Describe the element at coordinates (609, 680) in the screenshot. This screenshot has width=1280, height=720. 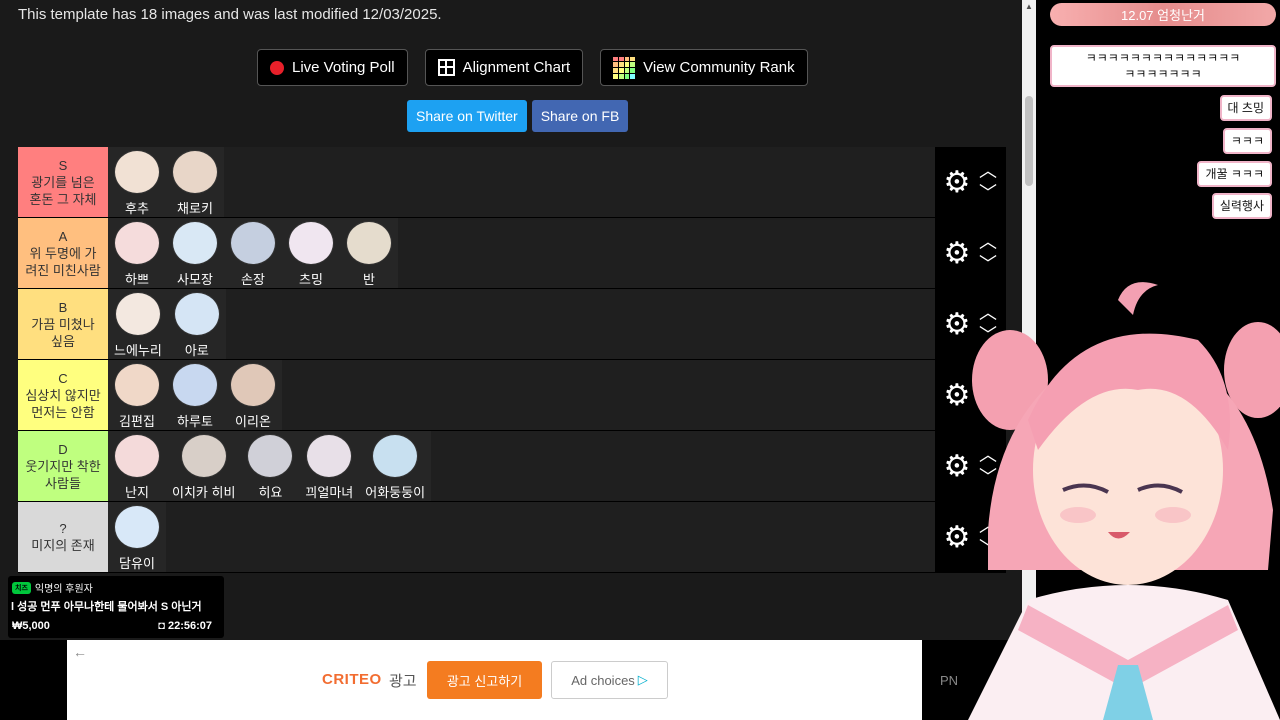
I see `ad-choices-button: Ad choices ▷` at that location.